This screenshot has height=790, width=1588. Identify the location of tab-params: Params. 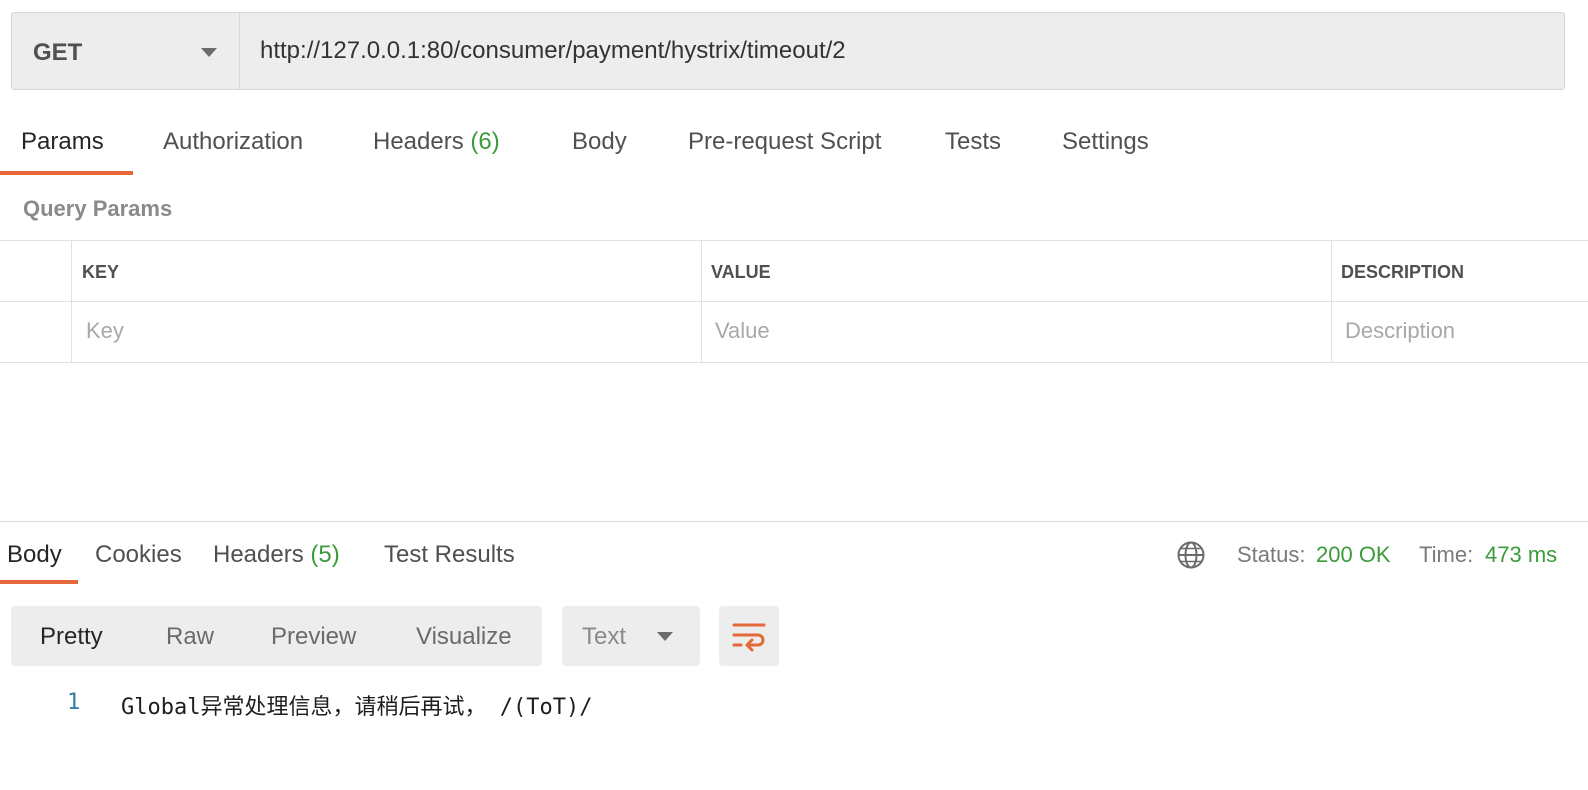
(62, 142).